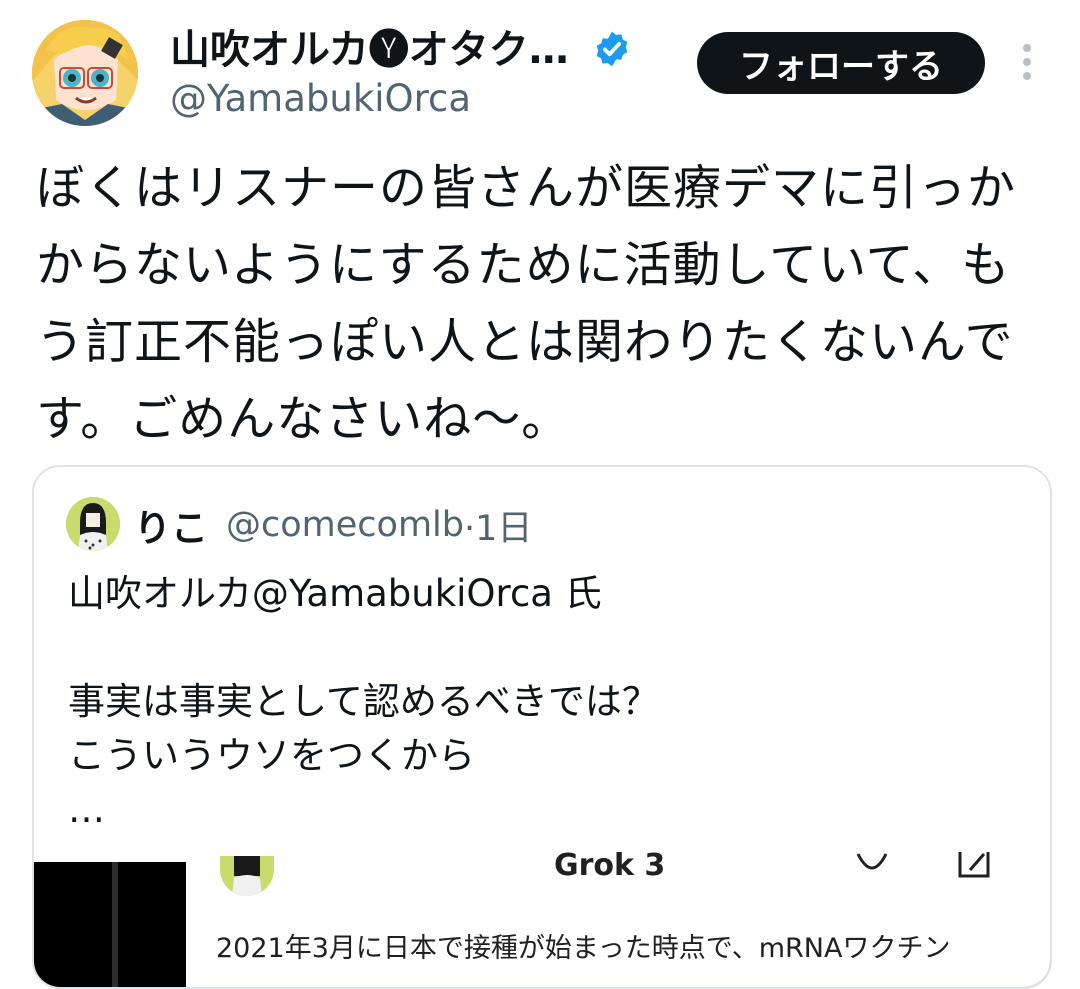 This screenshot has width=1080, height=989. I want to click on quoted-name: りこ, so click(171, 525).